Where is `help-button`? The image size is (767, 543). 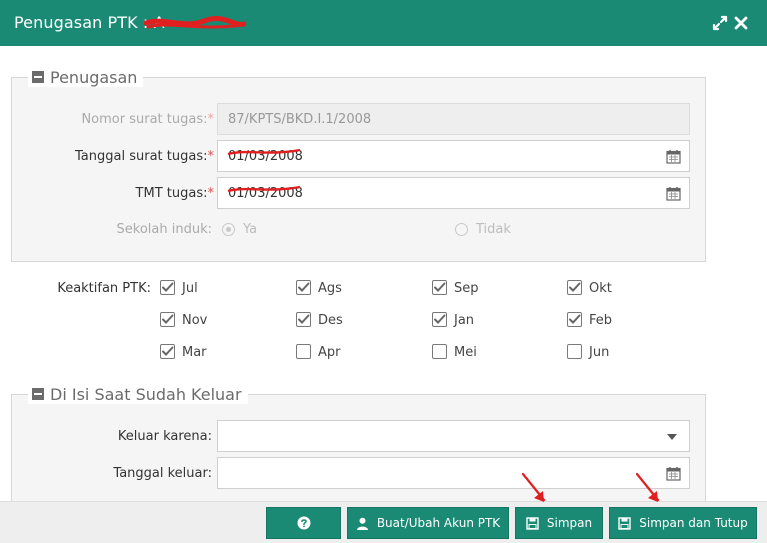 help-button is located at coordinates (303, 523).